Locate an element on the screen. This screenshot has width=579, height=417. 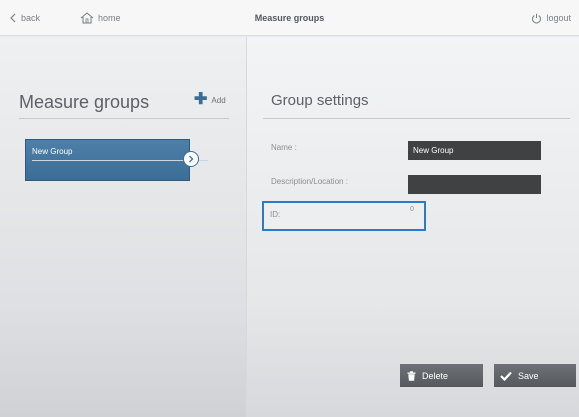
logout-button: logout is located at coordinates (551, 18).